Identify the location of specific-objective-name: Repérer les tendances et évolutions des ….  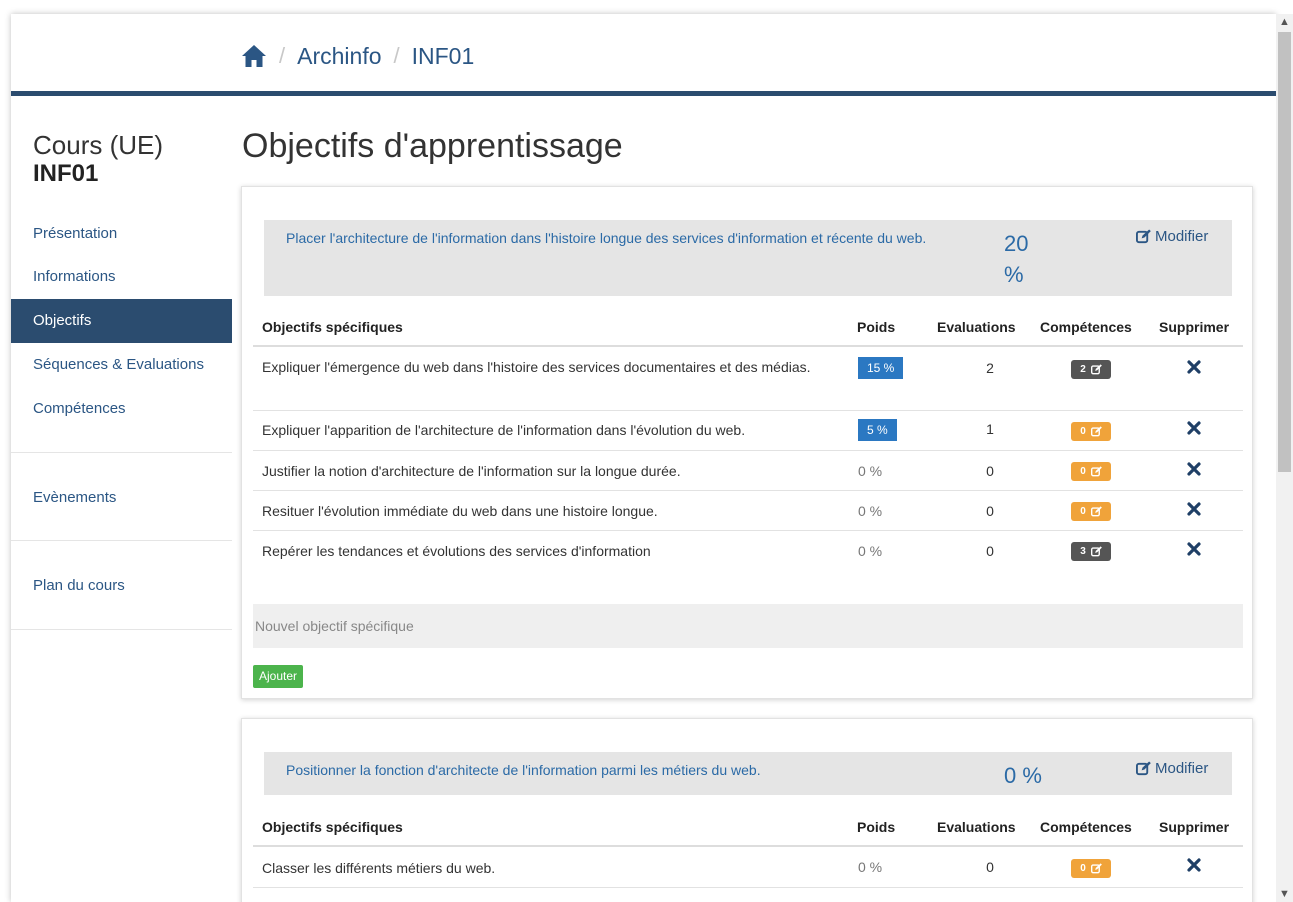
(456, 551).